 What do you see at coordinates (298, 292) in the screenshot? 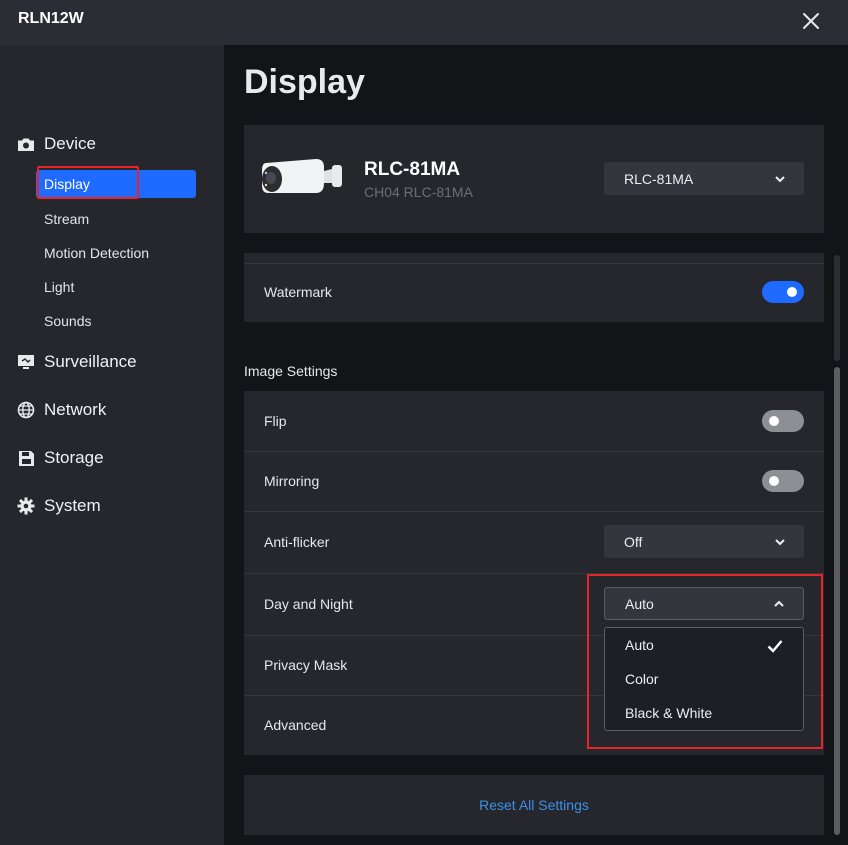
I see `watermark-label: Watermark` at bounding box center [298, 292].